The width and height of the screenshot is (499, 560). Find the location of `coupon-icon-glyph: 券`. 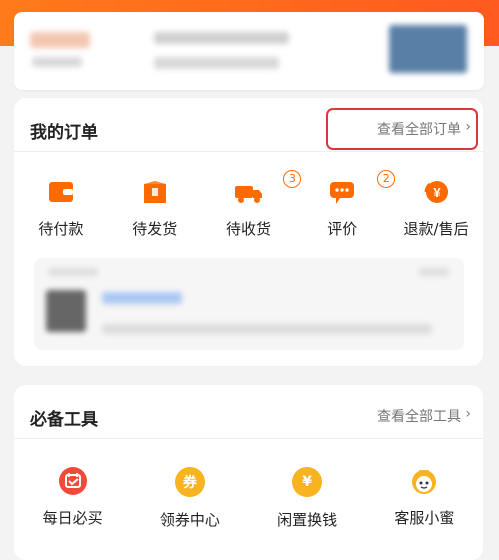

coupon-icon-glyph: 券 is located at coordinates (189, 483).